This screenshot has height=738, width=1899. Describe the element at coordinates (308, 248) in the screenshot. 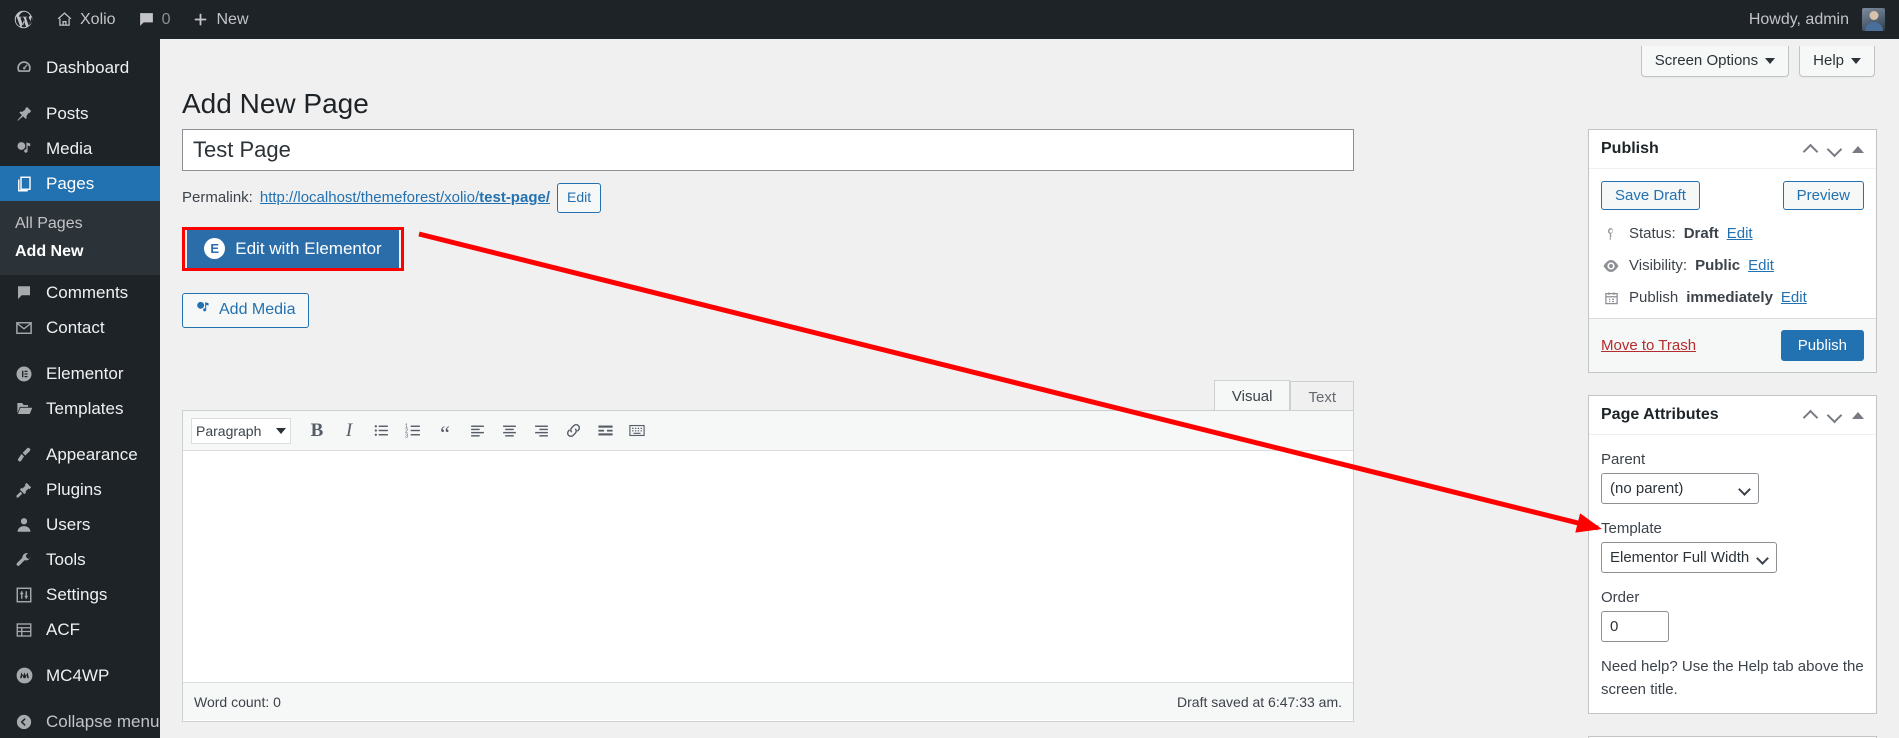

I see `edit-with-elementor-label: Edit with Elementor` at that location.